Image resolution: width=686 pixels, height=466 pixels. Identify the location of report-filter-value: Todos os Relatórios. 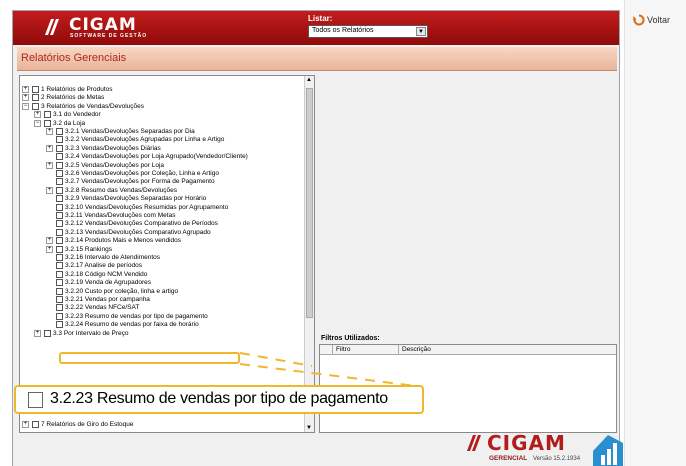
(343, 30).